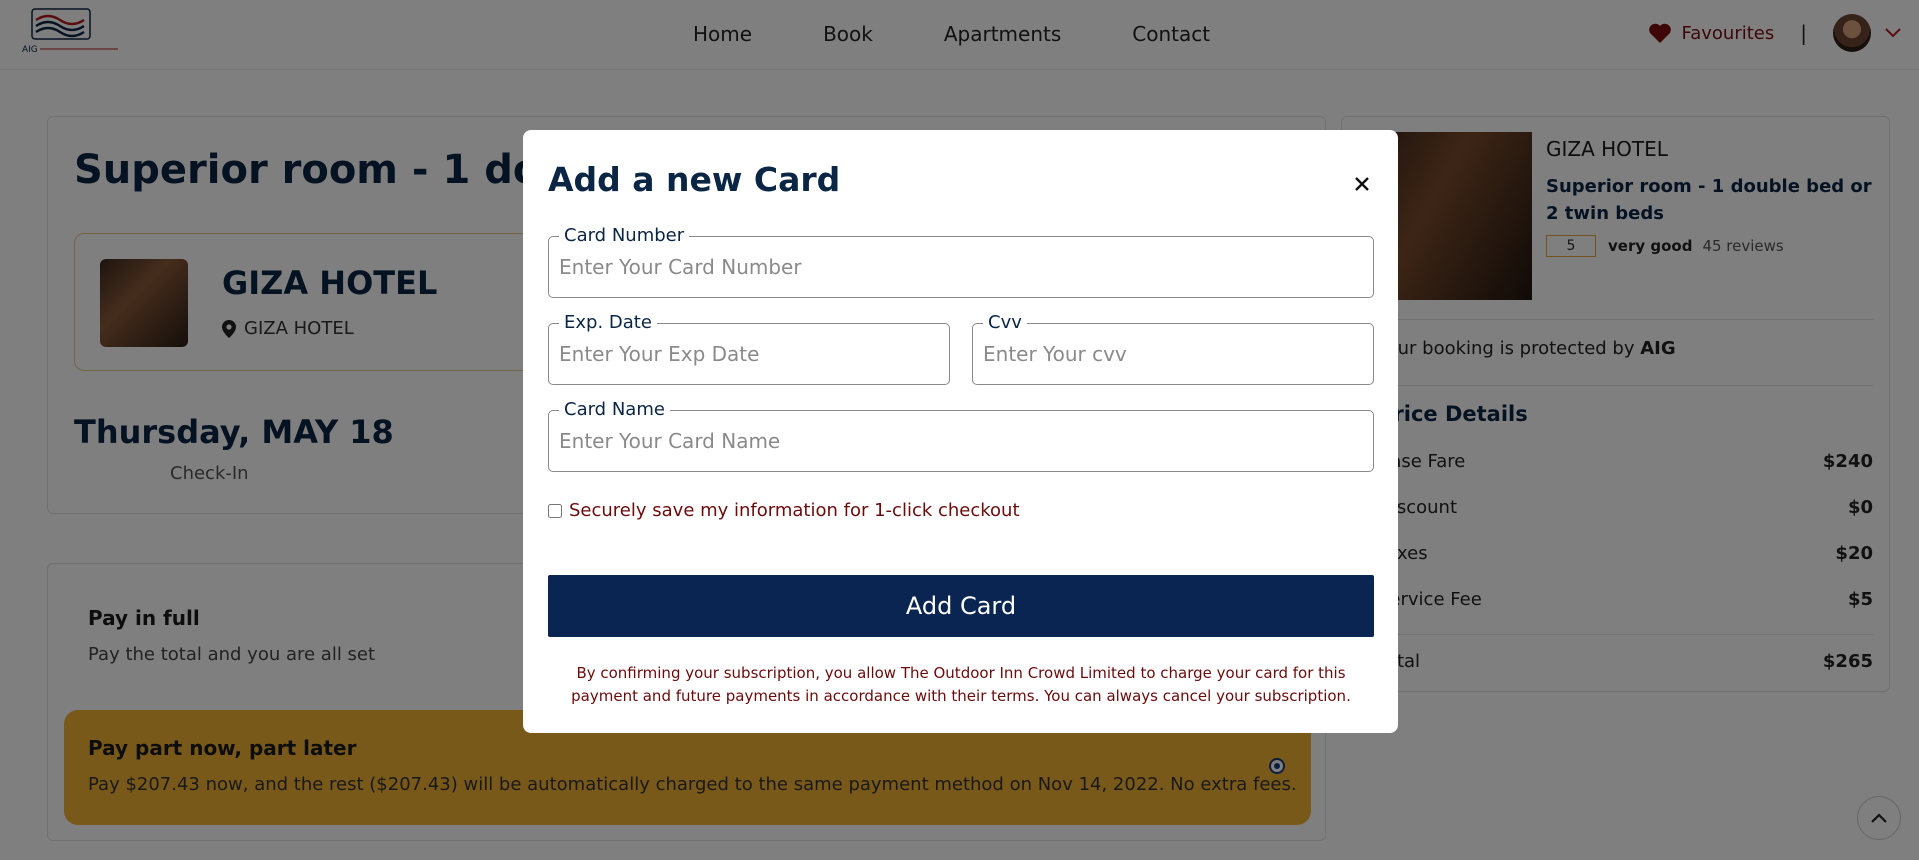 This screenshot has width=1919, height=860. What do you see at coordinates (555, 510) in the screenshot?
I see `save-info-checkbox` at bounding box center [555, 510].